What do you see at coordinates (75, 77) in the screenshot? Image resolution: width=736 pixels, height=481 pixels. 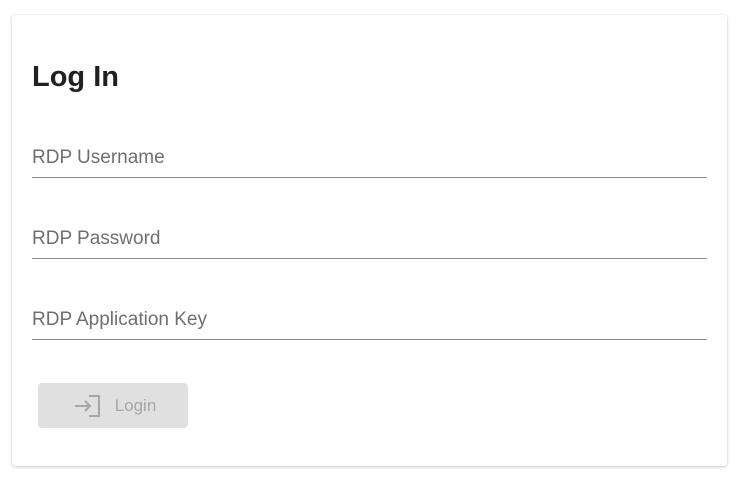 I see `page-title: Log In` at bounding box center [75, 77].